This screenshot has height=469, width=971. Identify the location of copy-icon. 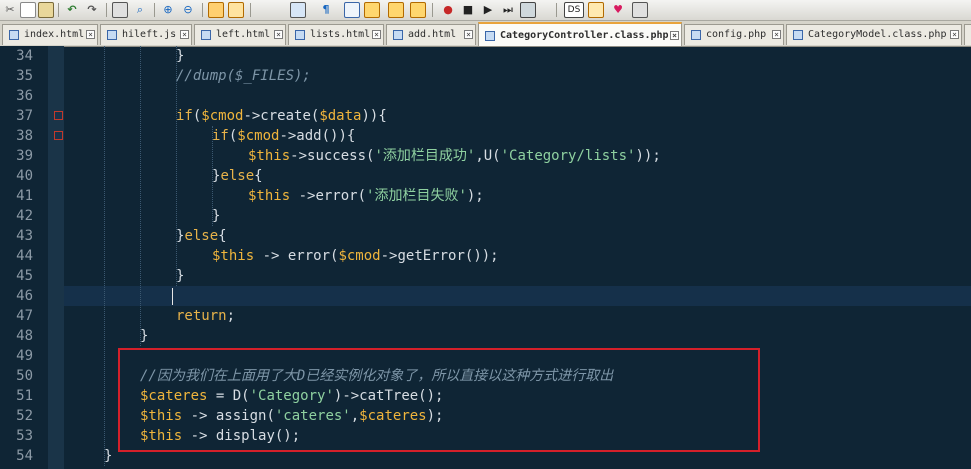
(28, 10).